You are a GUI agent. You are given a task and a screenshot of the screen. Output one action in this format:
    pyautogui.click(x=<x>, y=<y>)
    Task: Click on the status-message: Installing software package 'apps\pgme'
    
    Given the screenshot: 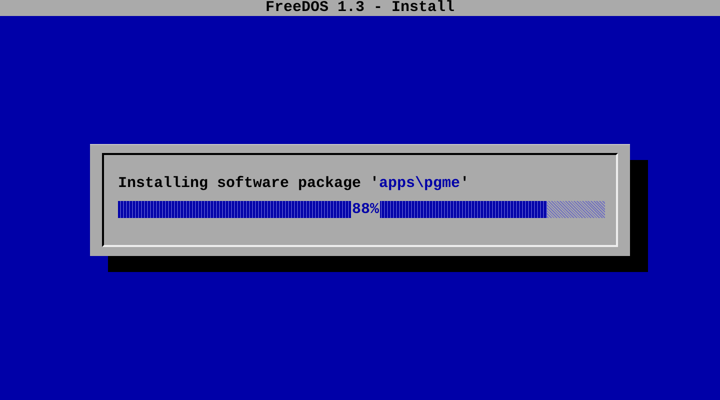 What is the action you would take?
    pyautogui.click(x=294, y=184)
    